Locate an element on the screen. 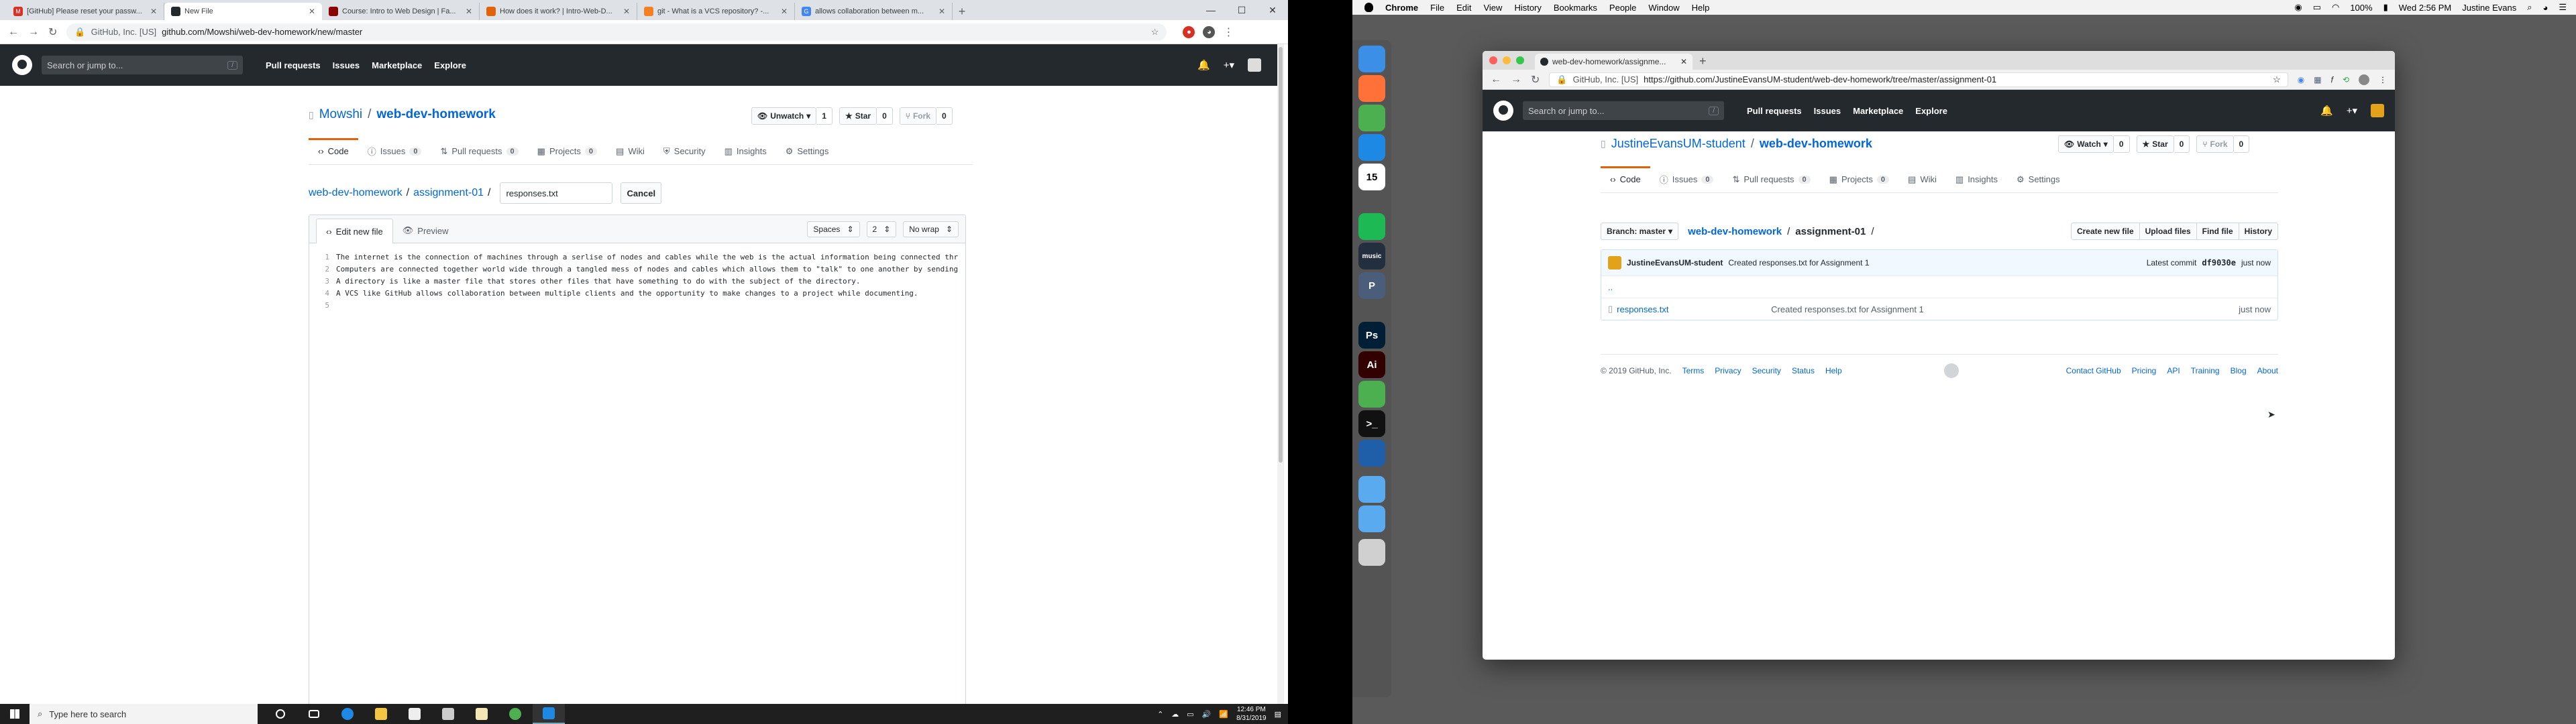 This screenshot has height=724, width=2576. menu-edit: Edit is located at coordinates (1463, 8).